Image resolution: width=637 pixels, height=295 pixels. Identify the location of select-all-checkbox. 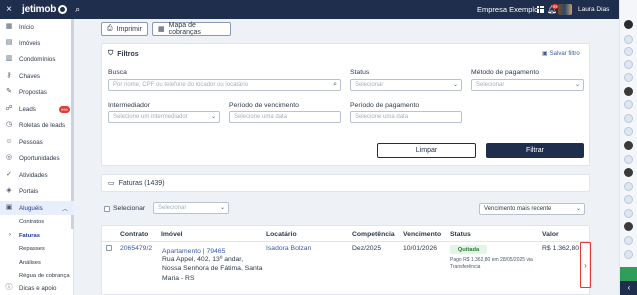
(107, 209).